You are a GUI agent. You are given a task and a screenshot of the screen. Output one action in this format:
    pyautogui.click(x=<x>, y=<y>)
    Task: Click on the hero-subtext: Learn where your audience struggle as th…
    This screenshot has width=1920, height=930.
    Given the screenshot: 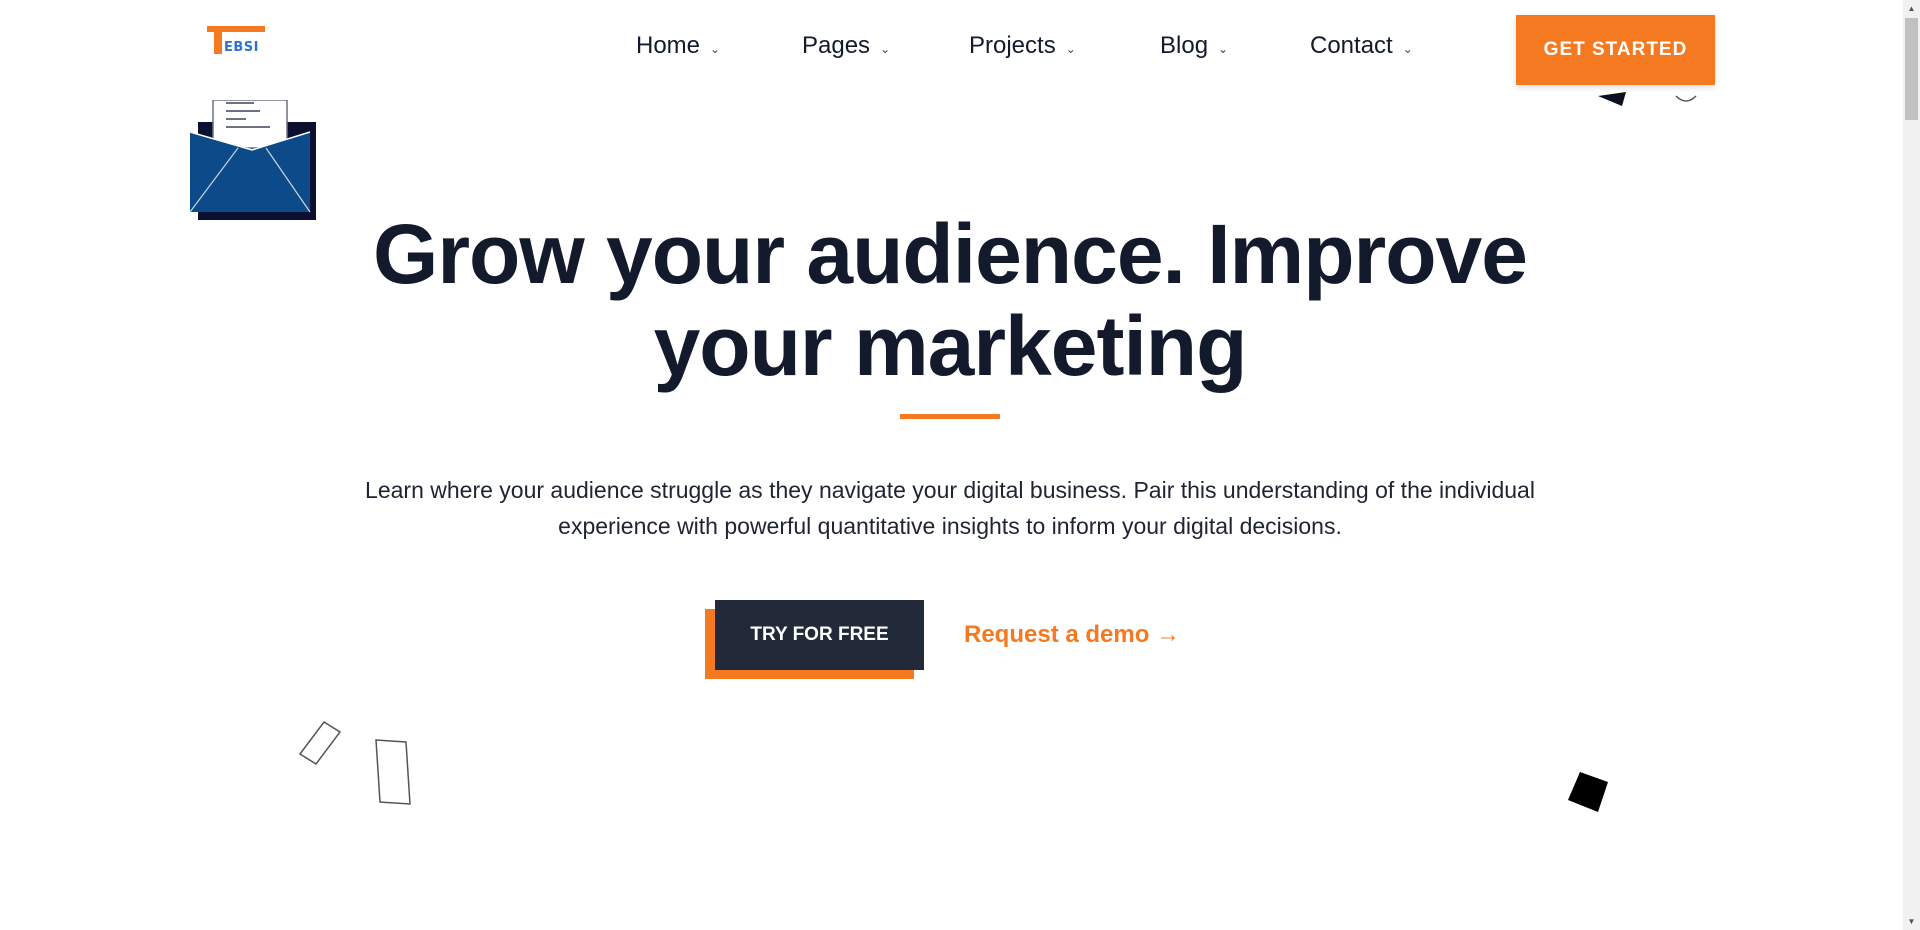 What is the action you would take?
    pyautogui.click(x=950, y=508)
    